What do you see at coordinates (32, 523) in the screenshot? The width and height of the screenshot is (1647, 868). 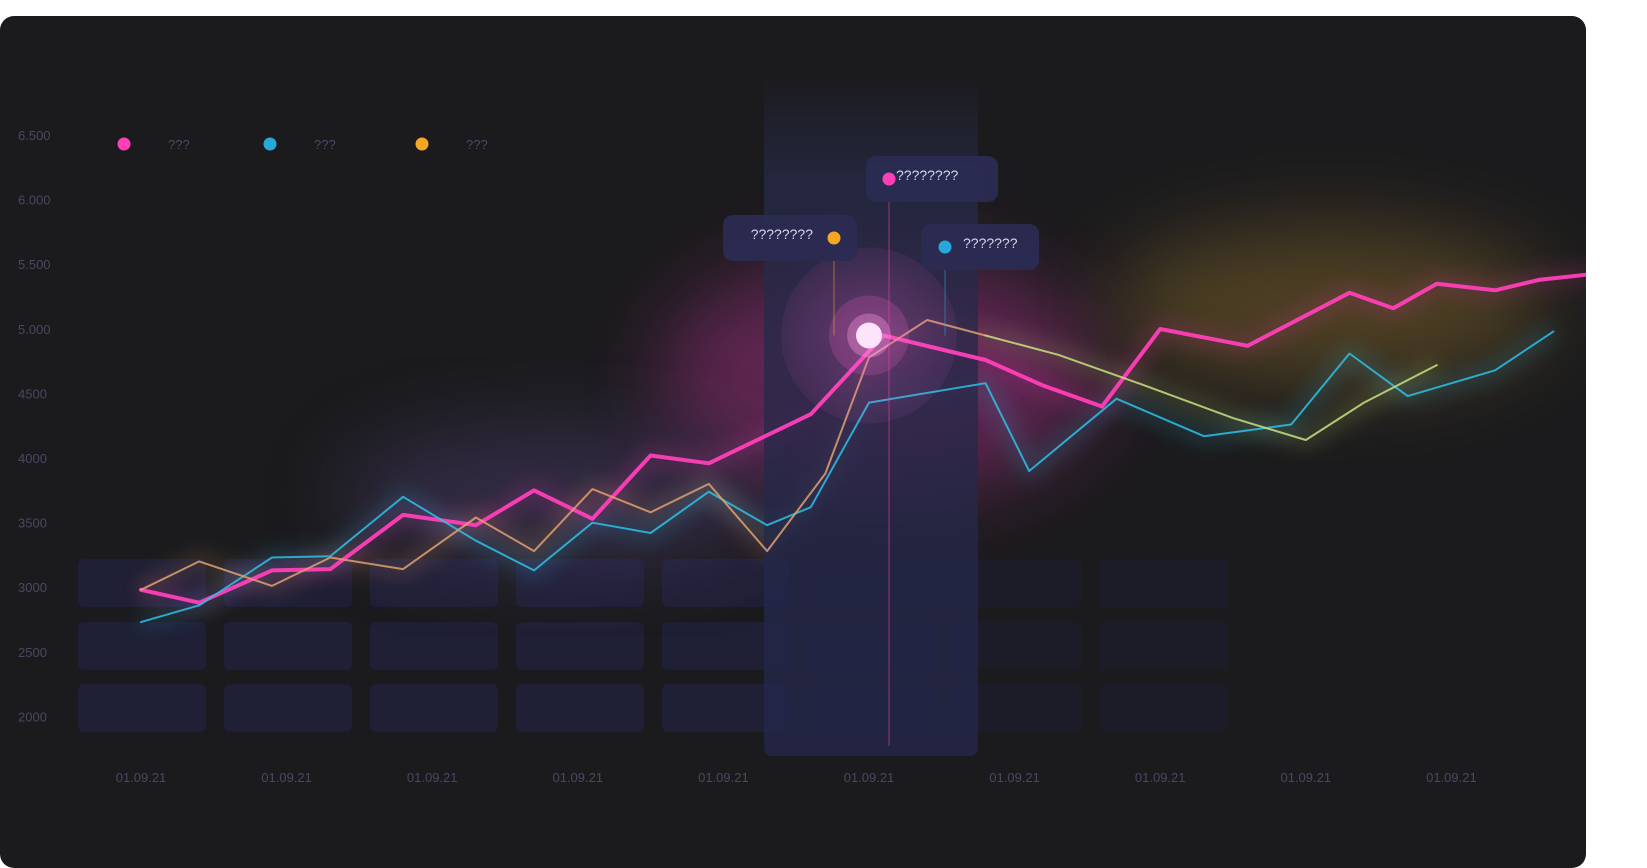 I see `y-tick-label: 3500` at bounding box center [32, 523].